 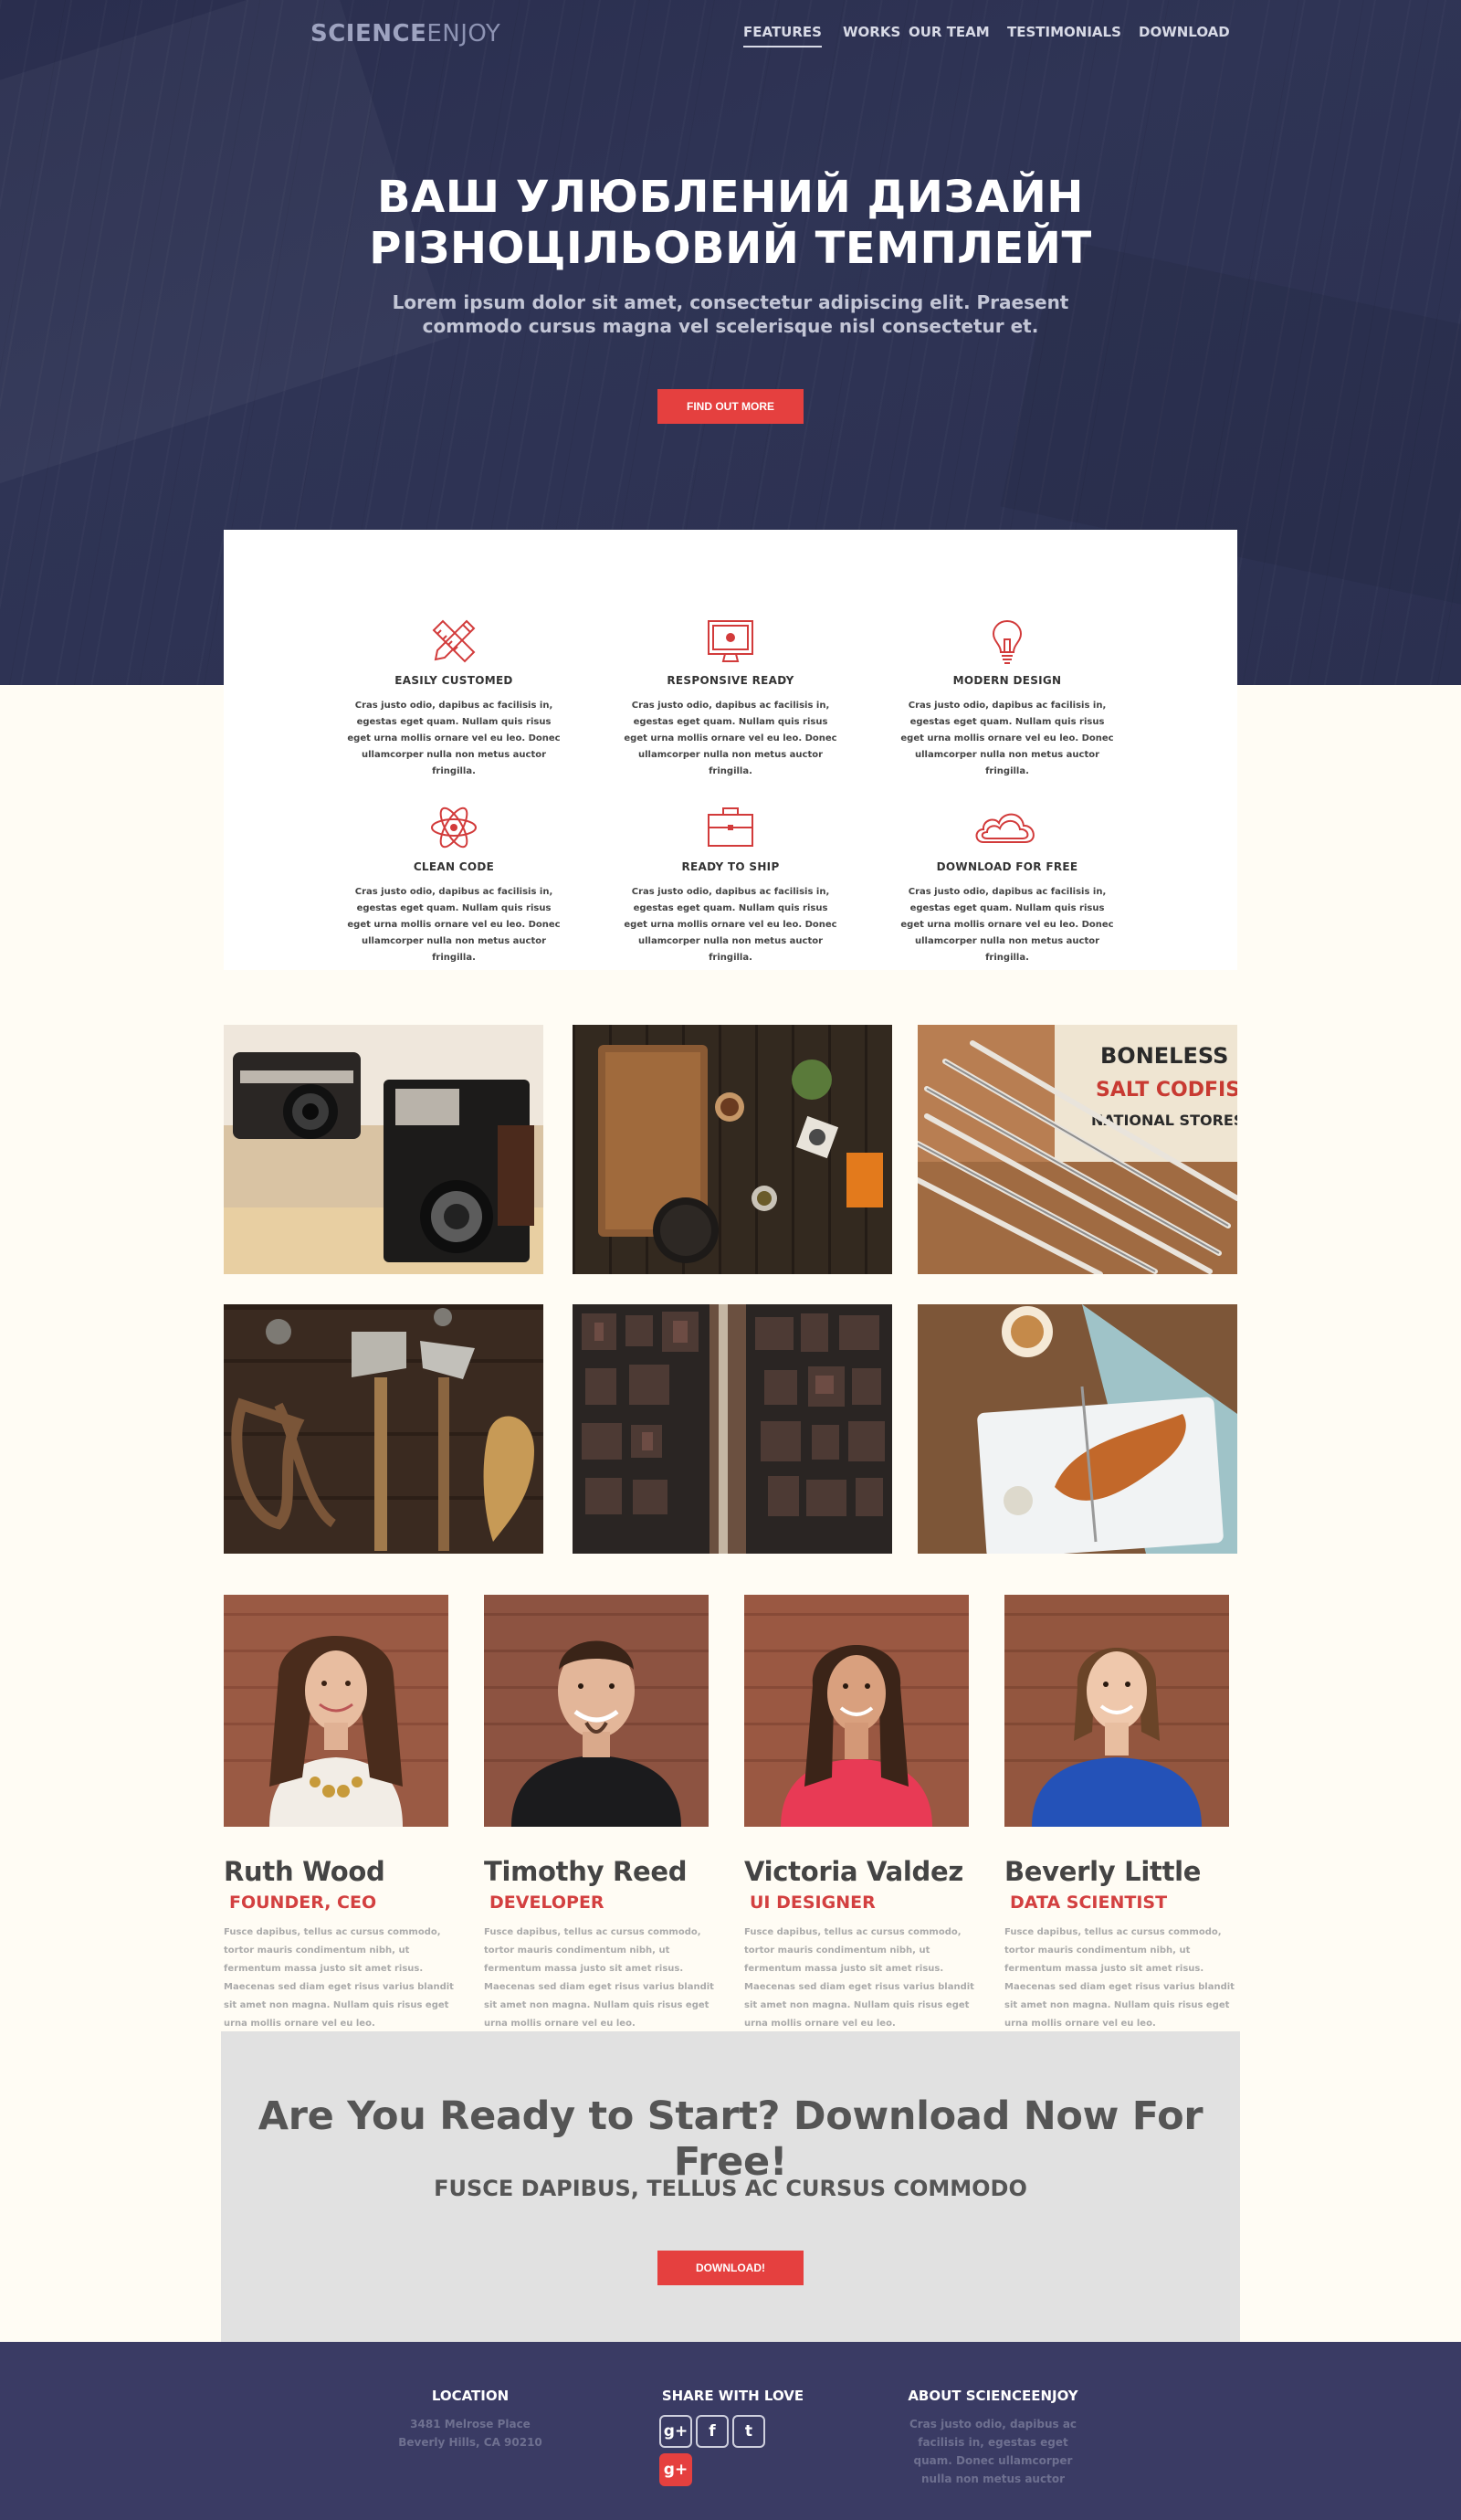 What do you see at coordinates (454, 828) in the screenshot?
I see `atom-icon` at bounding box center [454, 828].